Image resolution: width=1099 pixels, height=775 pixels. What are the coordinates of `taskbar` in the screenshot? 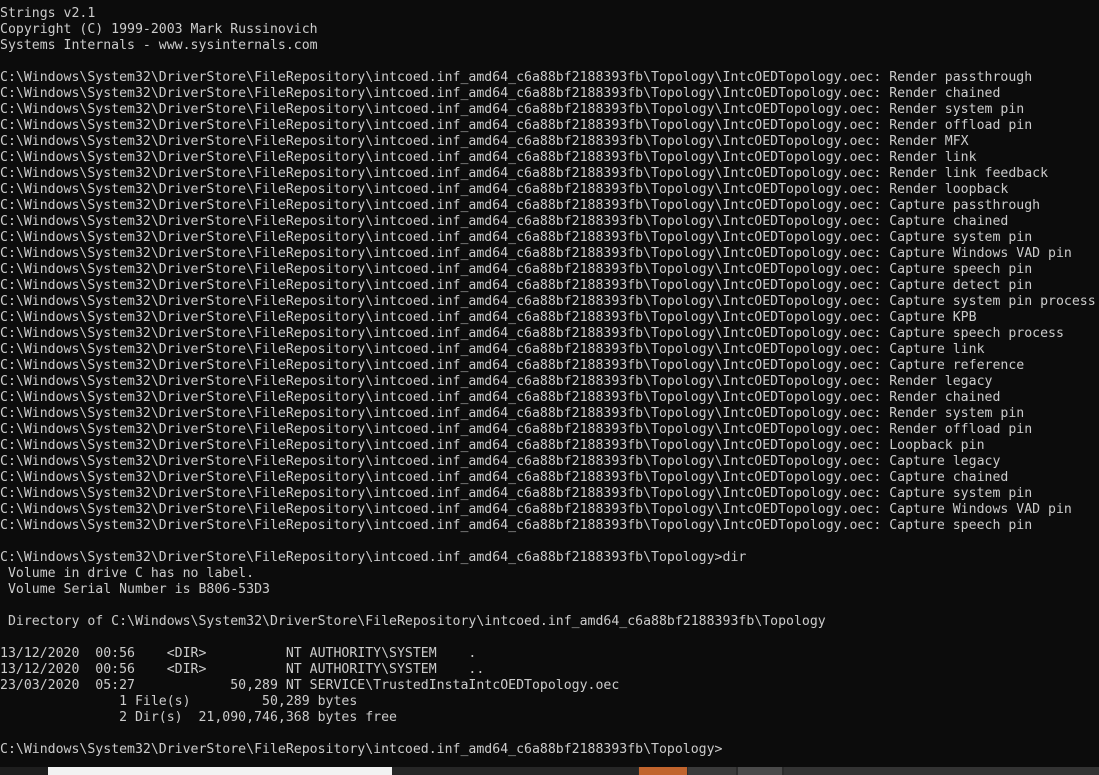 It's located at (549, 771).